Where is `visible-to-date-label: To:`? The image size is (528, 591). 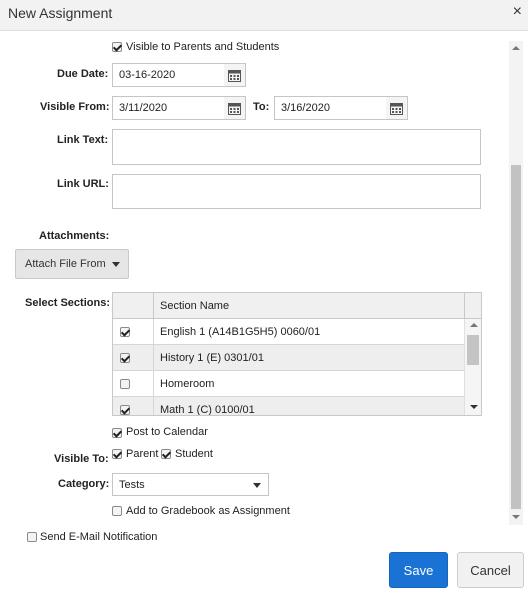
visible-to-date-label: To: is located at coordinates (261, 107).